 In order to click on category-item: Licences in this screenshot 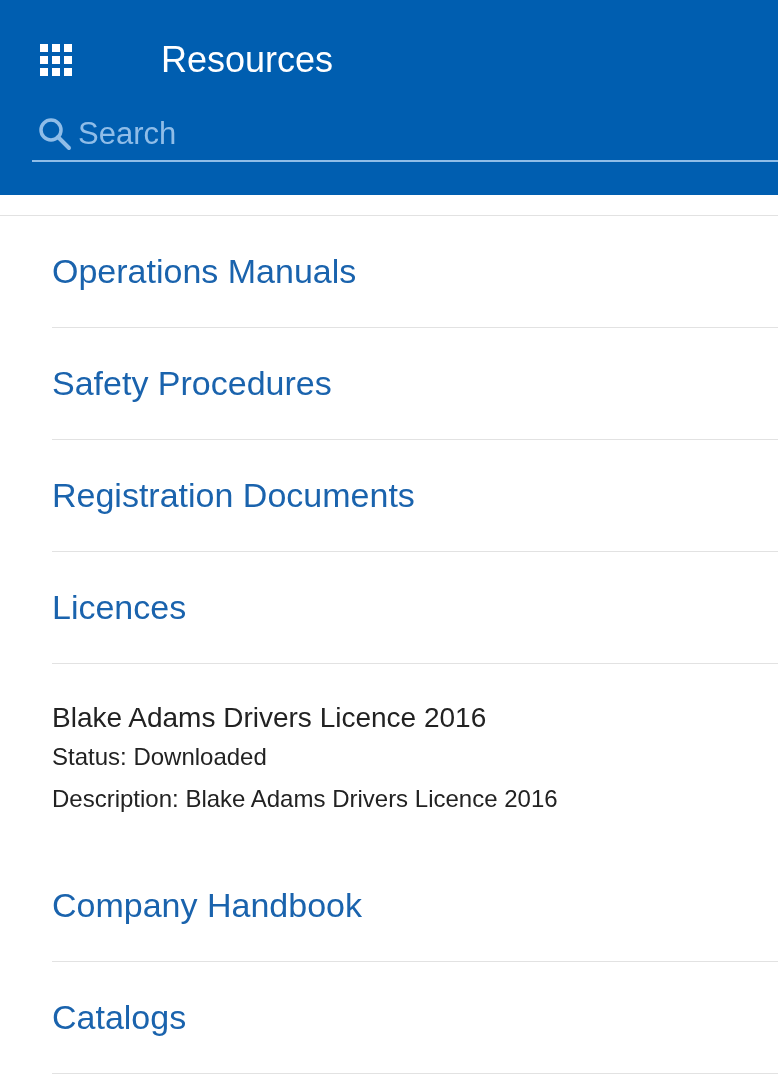, I will do `click(415, 608)`.